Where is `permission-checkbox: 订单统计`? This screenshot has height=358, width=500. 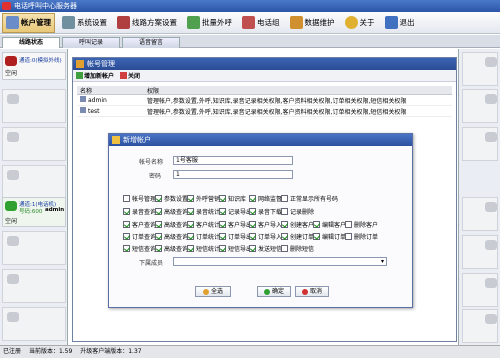 permission-checkbox: 订单统计 is located at coordinates (203, 236).